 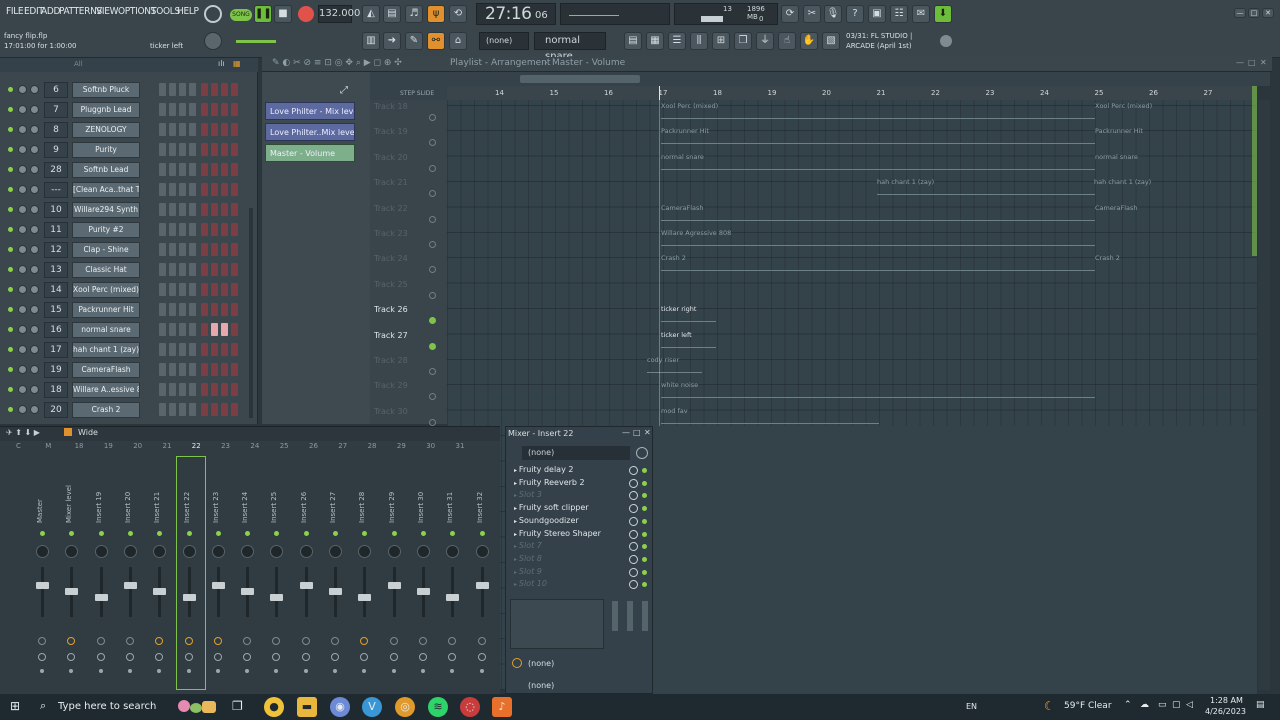 I want to click on track-name: Track 19, so click(x=391, y=131).